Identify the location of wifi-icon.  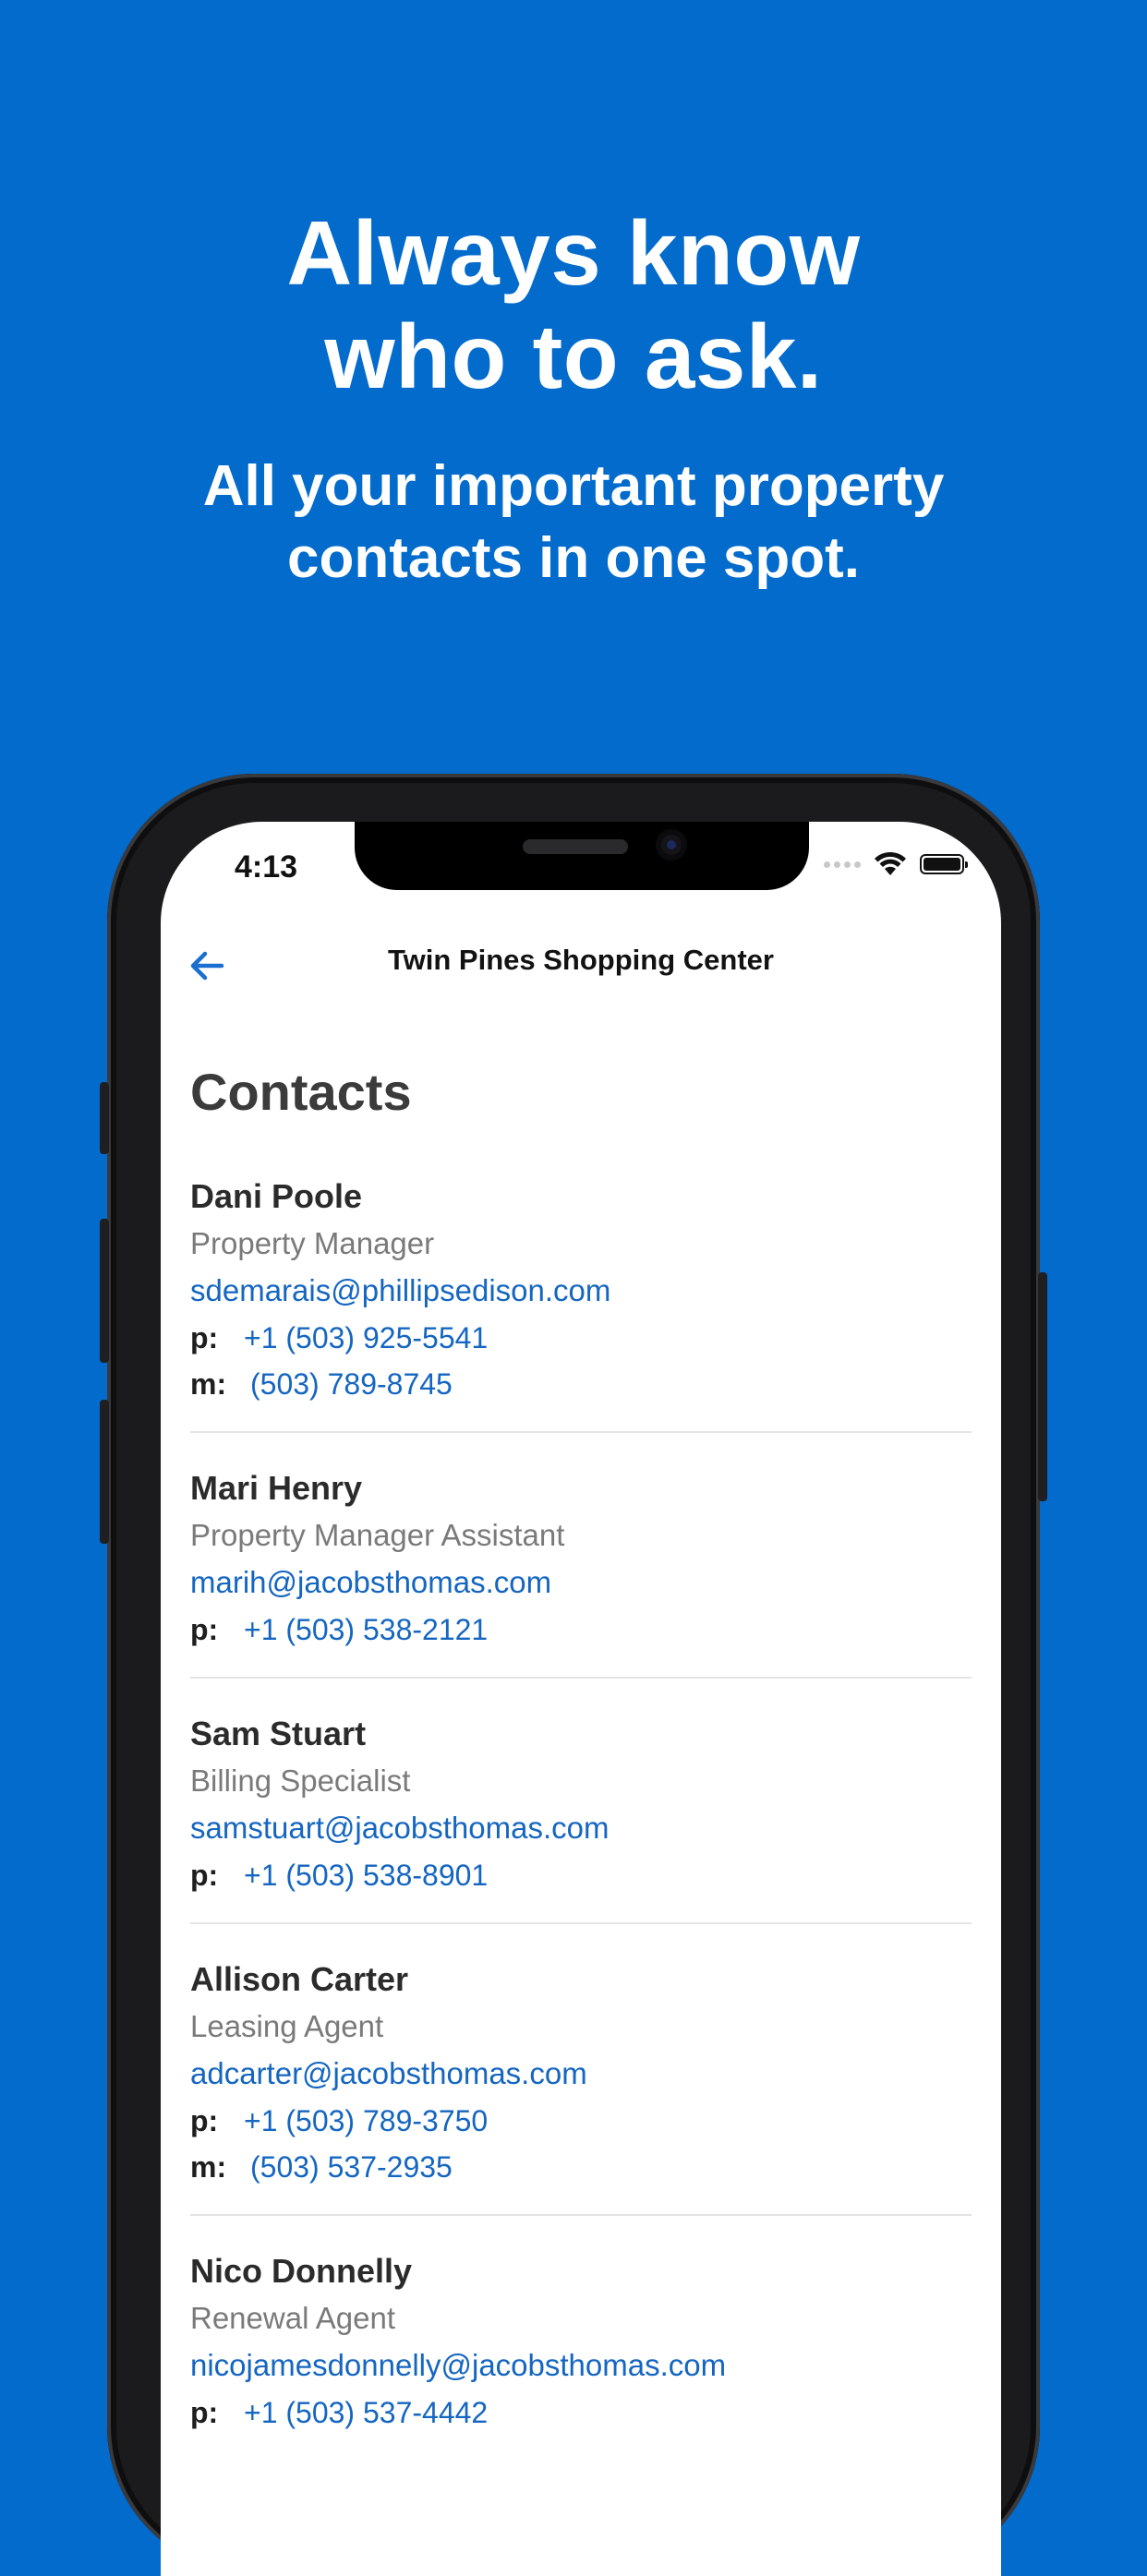
(890, 863).